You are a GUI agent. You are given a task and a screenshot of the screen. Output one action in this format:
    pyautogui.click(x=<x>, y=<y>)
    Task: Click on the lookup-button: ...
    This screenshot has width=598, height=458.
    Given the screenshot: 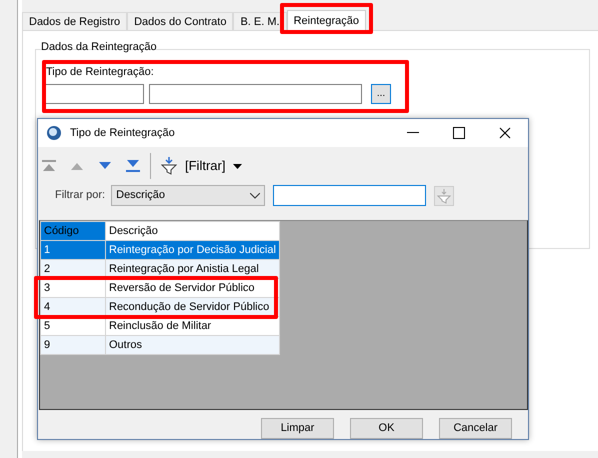 What is the action you would take?
    pyautogui.click(x=381, y=94)
    